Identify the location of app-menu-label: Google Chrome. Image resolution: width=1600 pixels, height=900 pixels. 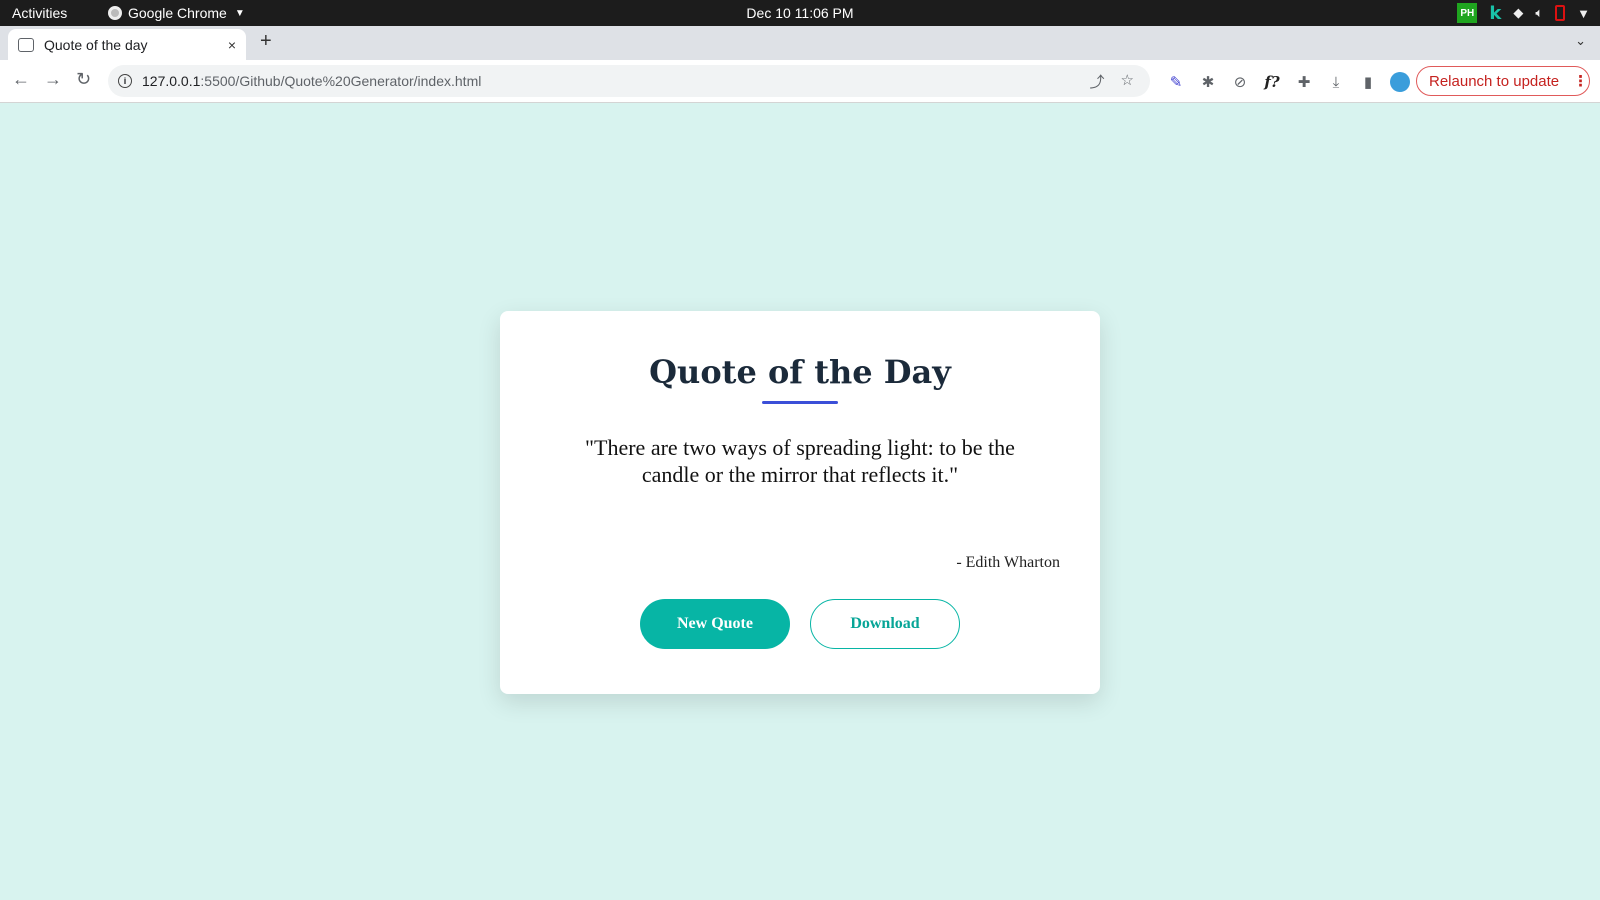
(177, 13).